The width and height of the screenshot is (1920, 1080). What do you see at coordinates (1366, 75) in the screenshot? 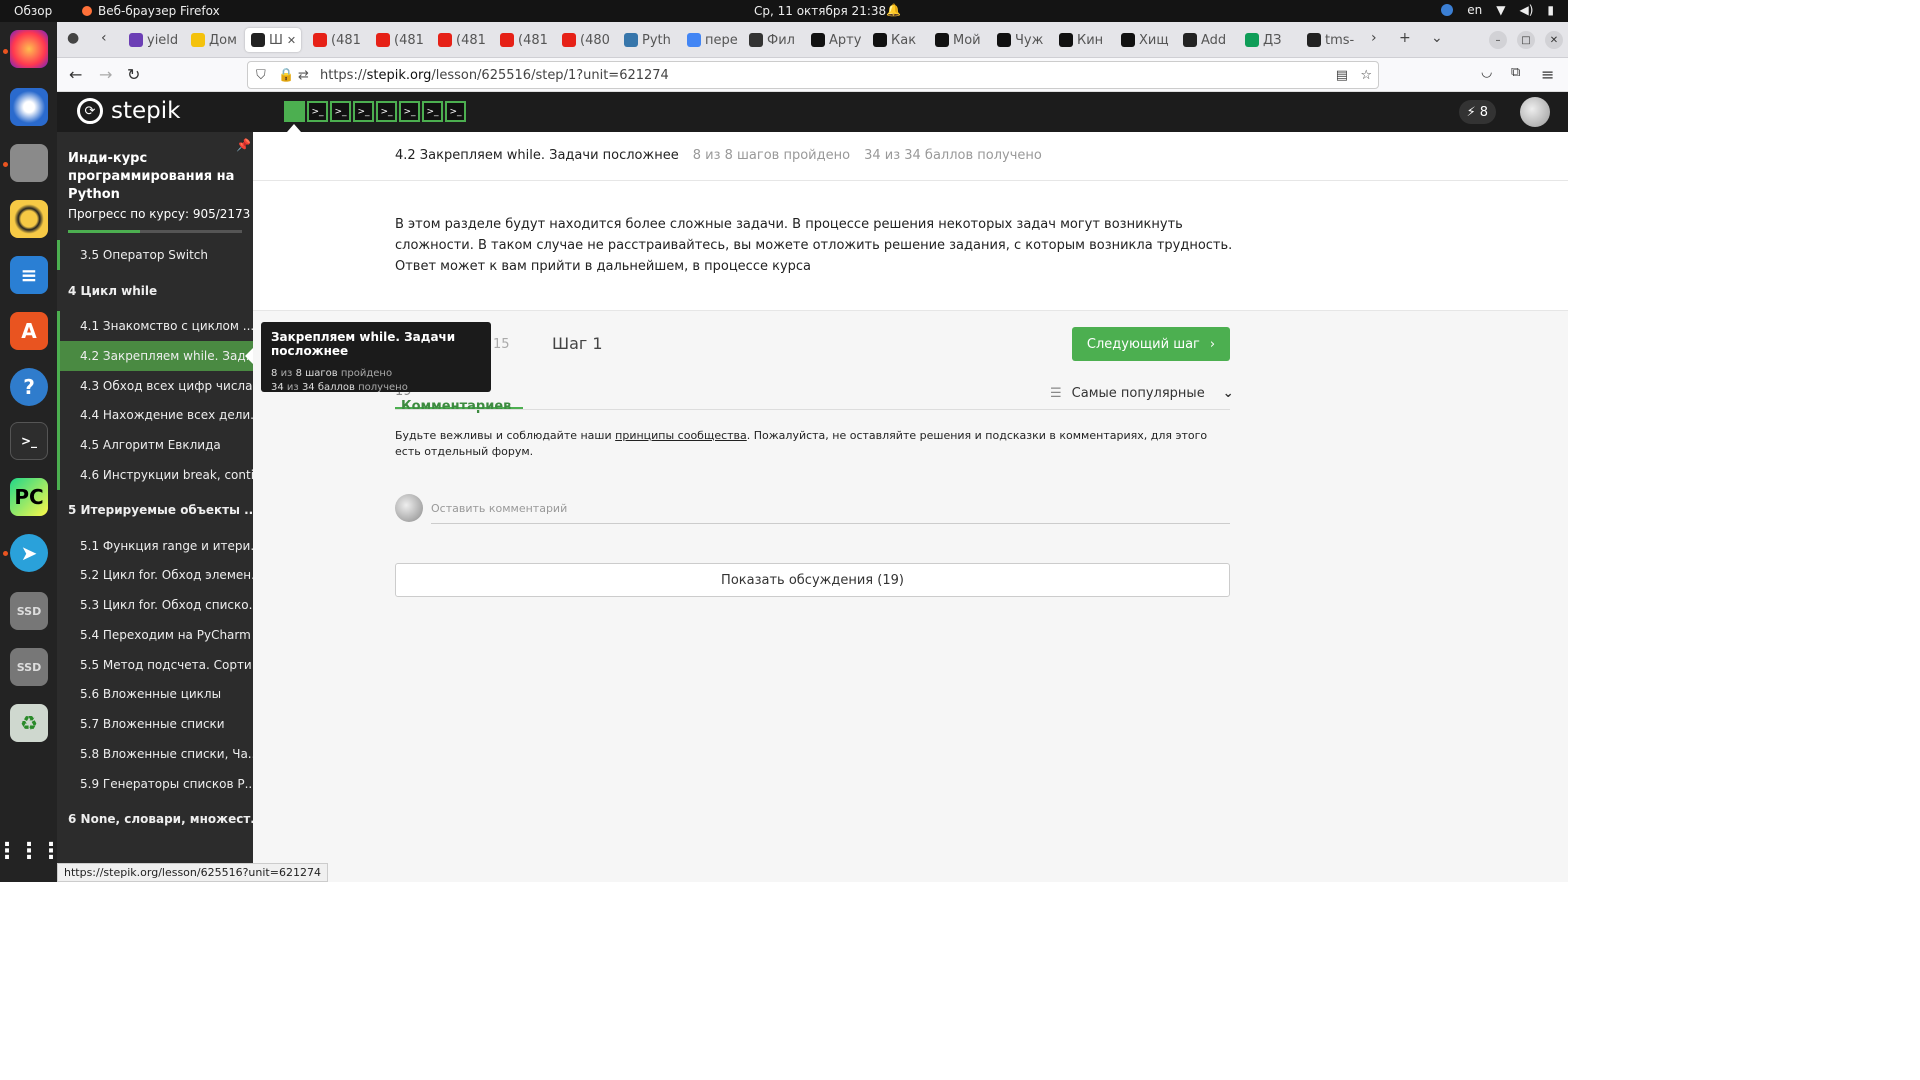
I see `bookmark-star-icon: ☆` at bounding box center [1366, 75].